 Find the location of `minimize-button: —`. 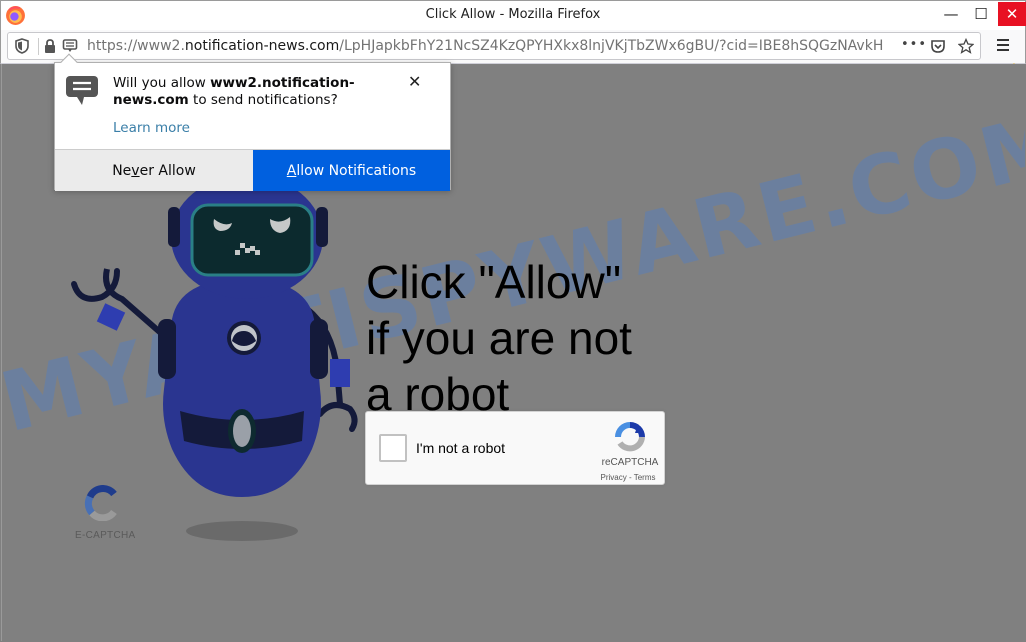

minimize-button: — is located at coordinates (951, 14).